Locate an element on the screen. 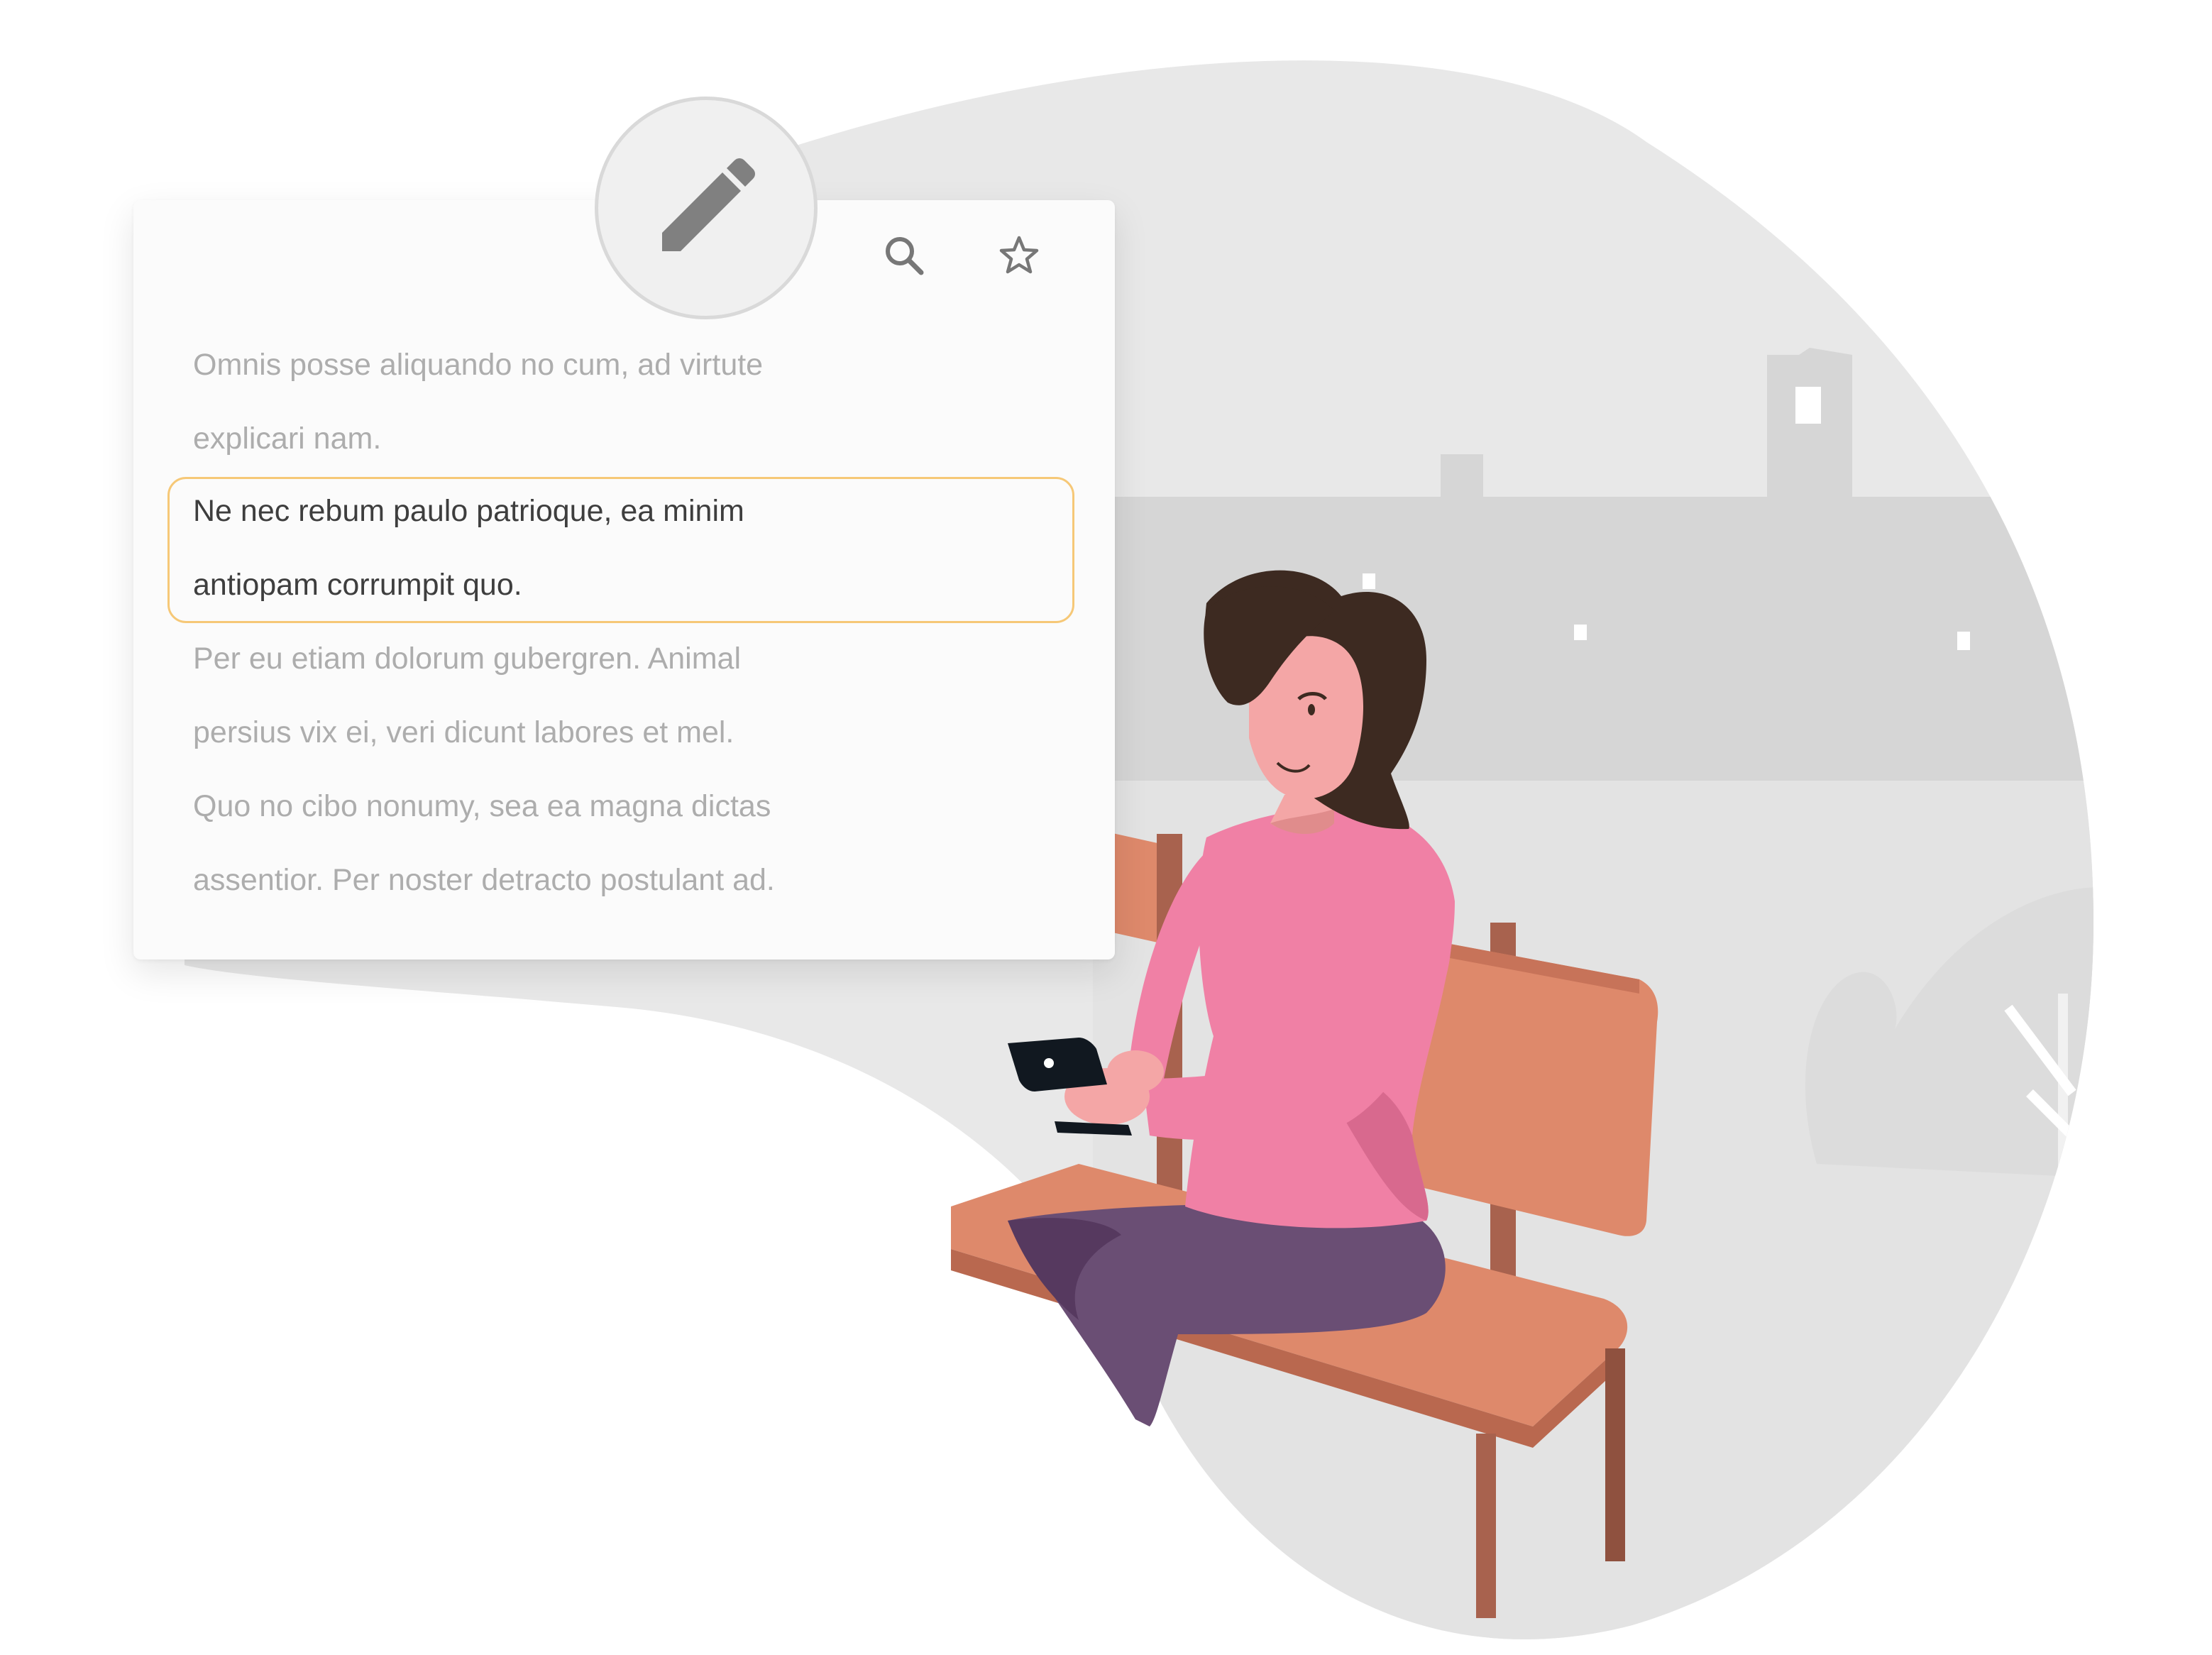  pencil-icon is located at coordinates (708, 204).